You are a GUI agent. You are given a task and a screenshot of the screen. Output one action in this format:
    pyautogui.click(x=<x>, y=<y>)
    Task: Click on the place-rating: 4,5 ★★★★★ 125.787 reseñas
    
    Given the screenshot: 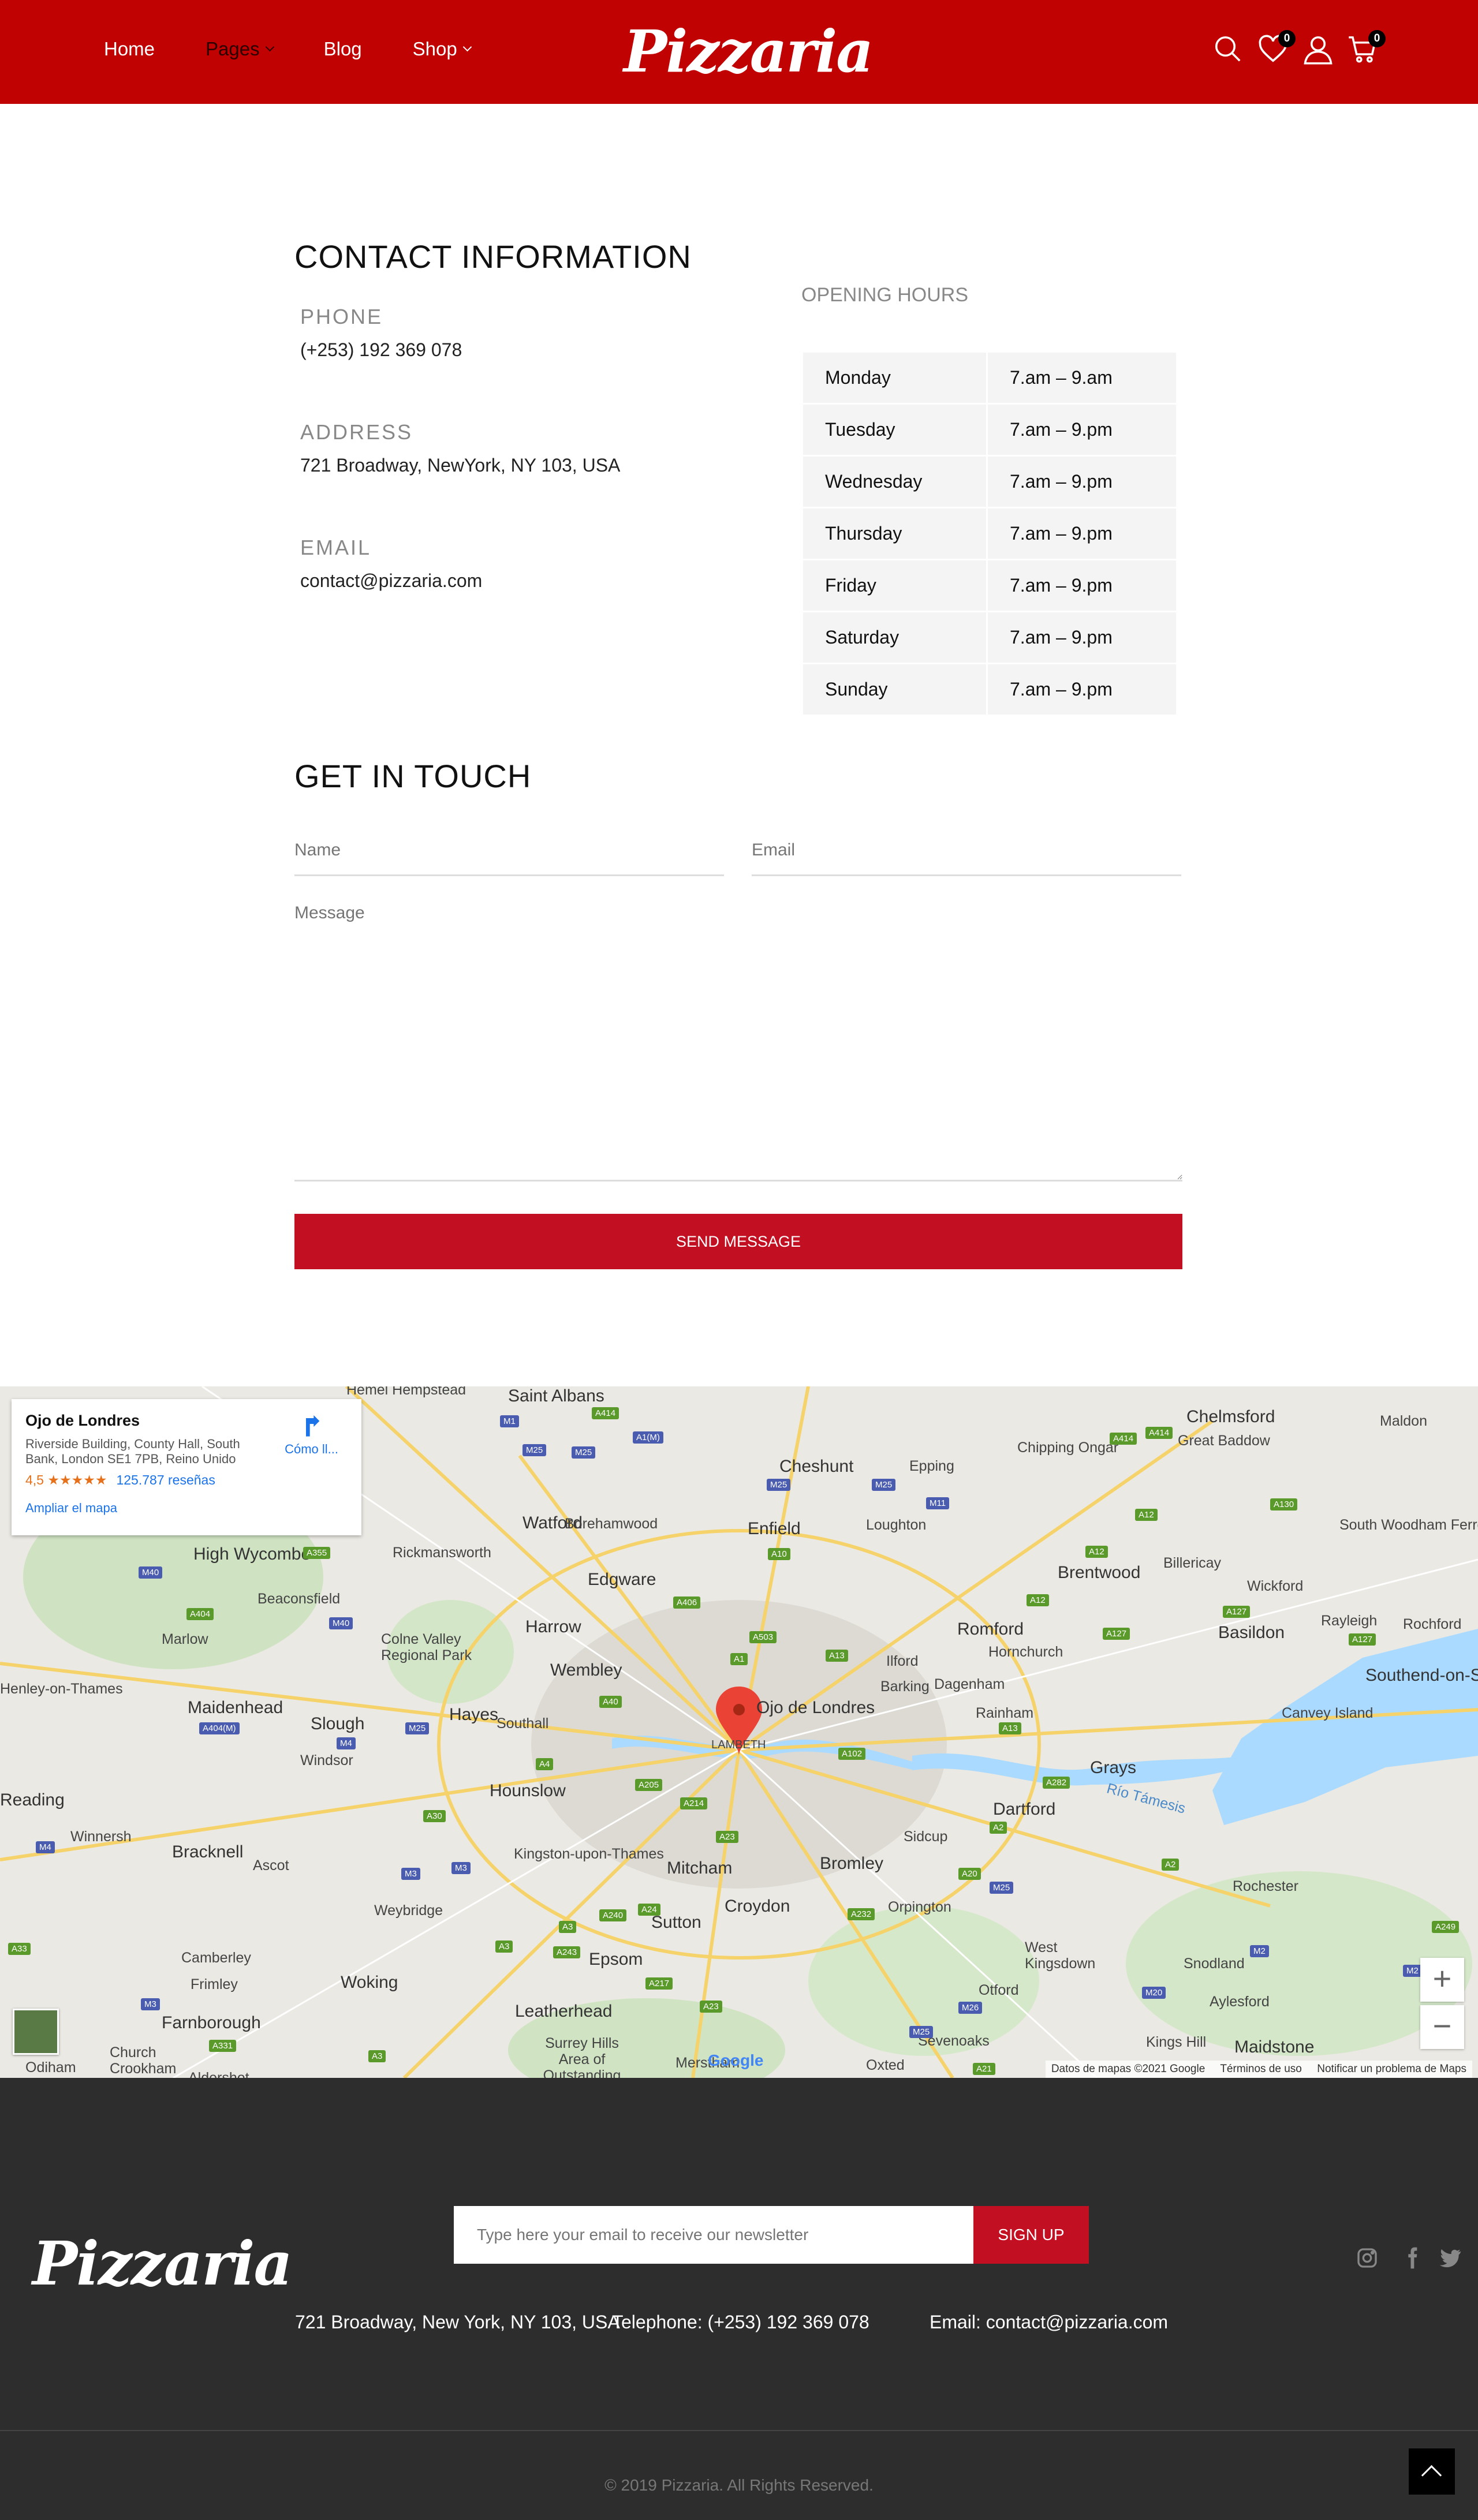 What is the action you would take?
    pyautogui.click(x=187, y=1480)
    